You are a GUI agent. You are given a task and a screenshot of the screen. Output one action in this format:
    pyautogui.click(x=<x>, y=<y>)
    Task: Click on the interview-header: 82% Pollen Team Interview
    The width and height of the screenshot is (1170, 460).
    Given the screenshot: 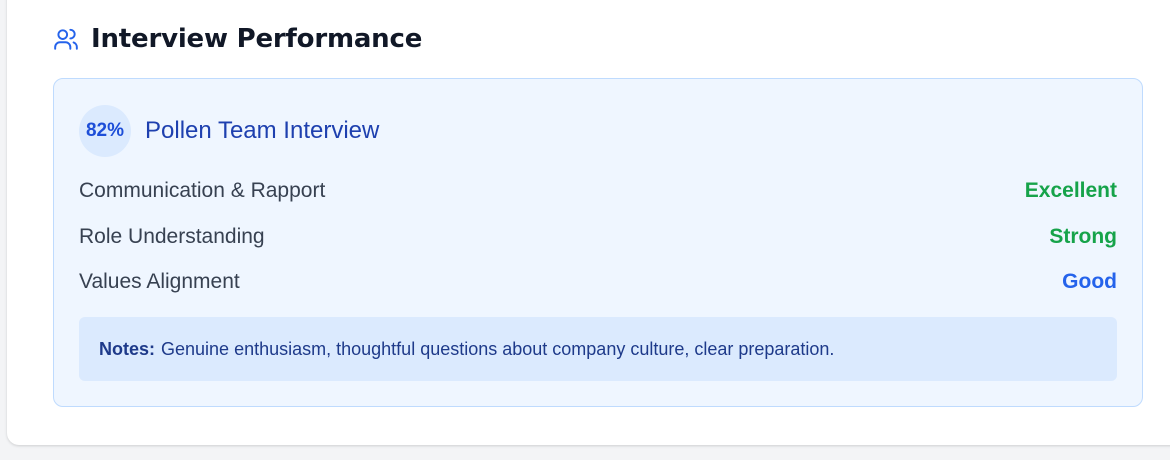 What is the action you would take?
    pyautogui.click(x=229, y=131)
    